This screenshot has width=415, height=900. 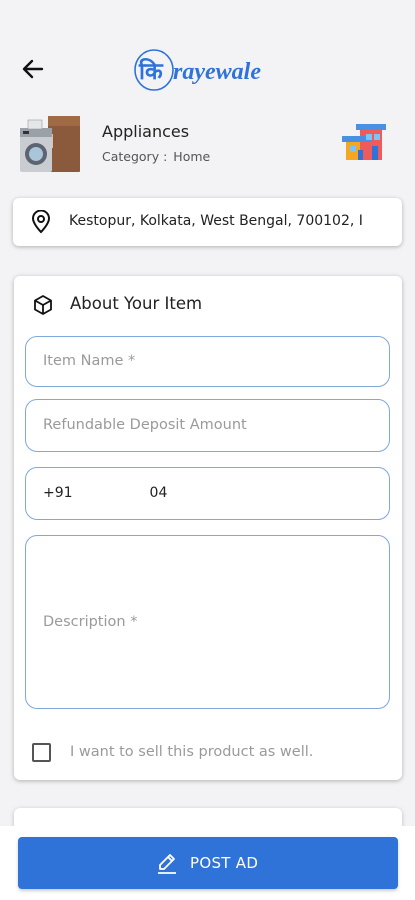 What do you see at coordinates (50, 144) in the screenshot?
I see `appliances-image` at bounding box center [50, 144].